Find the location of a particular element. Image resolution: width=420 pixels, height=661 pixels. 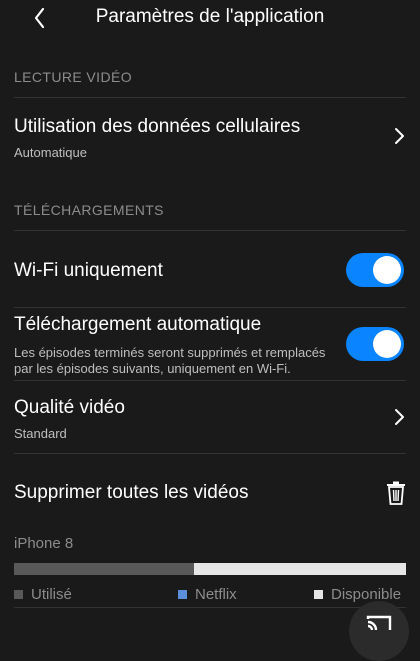

page-title: Paramètres de l'application is located at coordinates (210, 16).